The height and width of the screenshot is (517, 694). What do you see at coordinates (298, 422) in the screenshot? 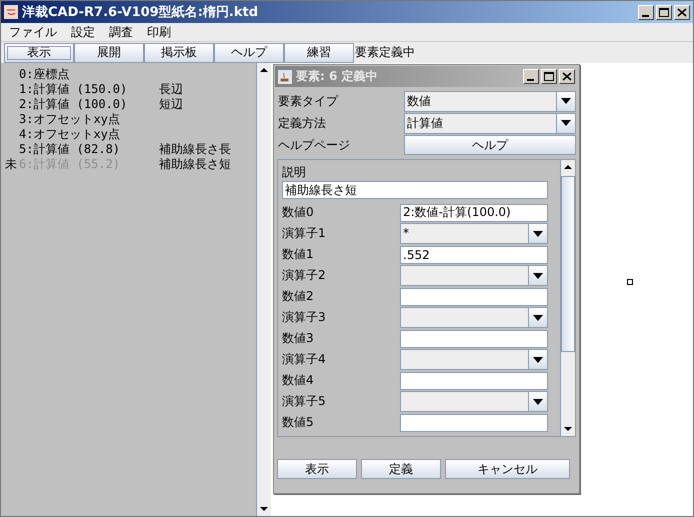
I see `field-label: 数値5` at bounding box center [298, 422].